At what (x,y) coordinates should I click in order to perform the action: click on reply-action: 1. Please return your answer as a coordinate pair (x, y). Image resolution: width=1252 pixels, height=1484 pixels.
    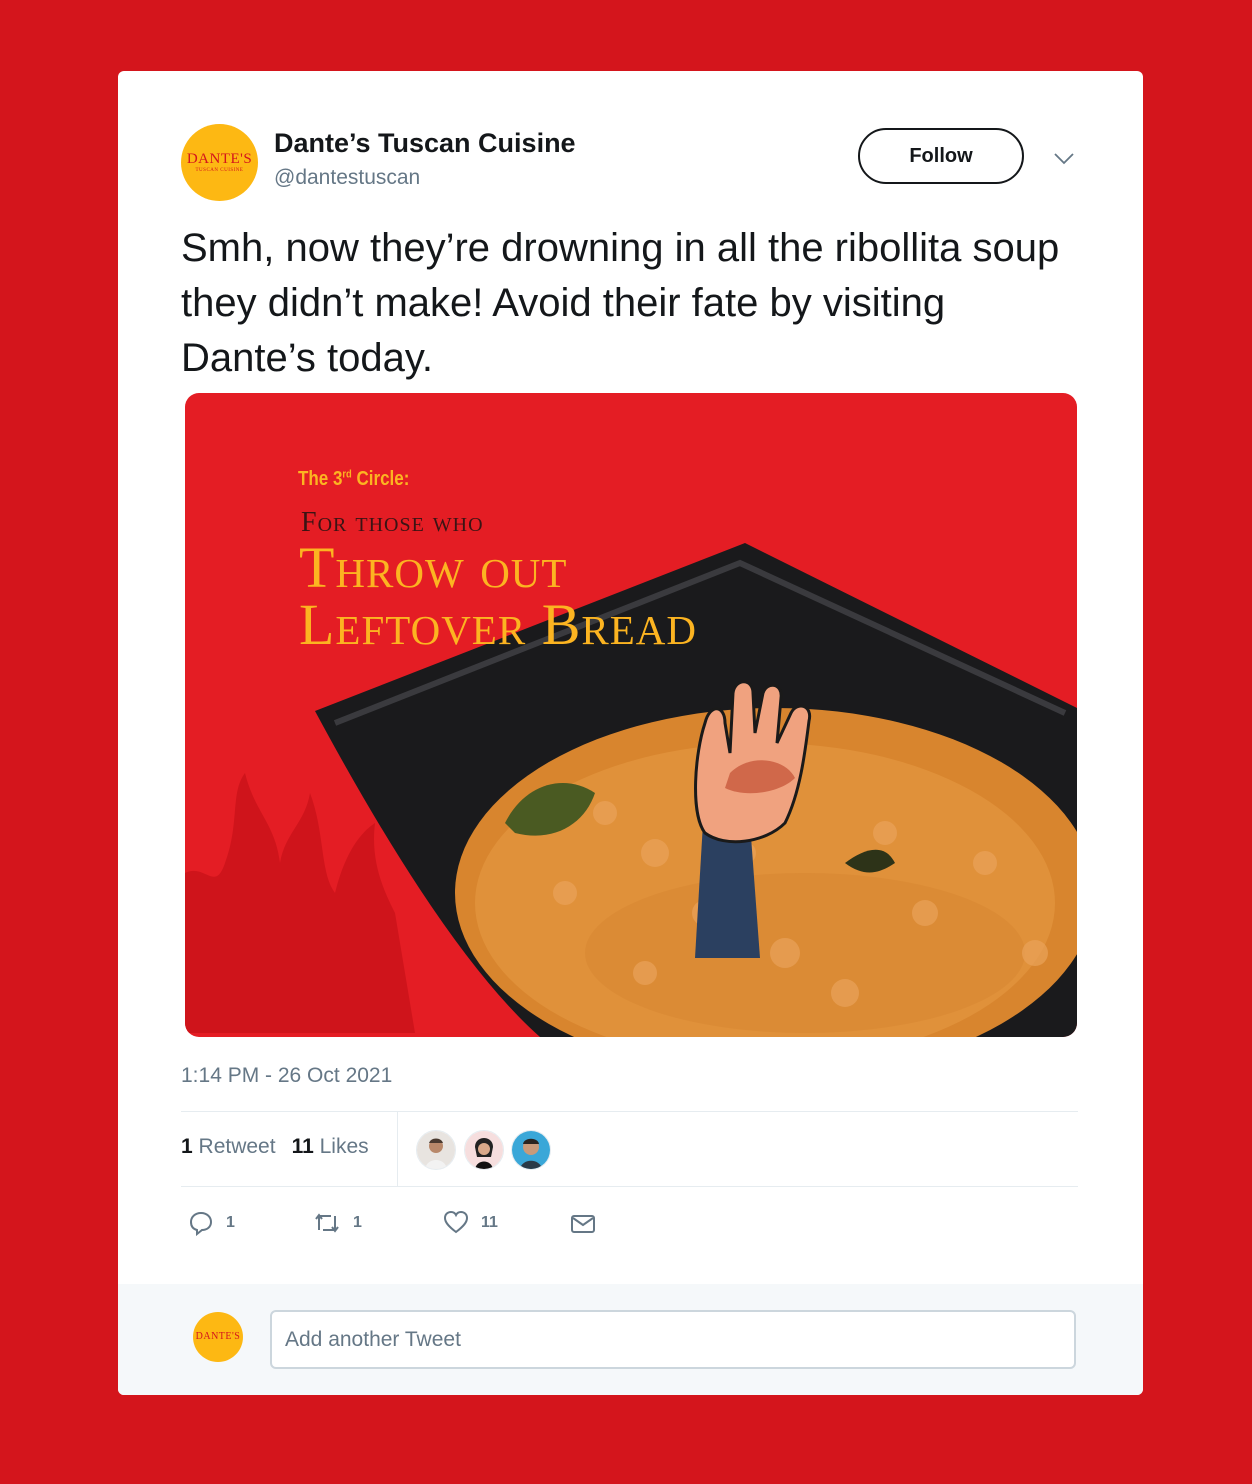
    Looking at the image, I should click on (211, 1223).